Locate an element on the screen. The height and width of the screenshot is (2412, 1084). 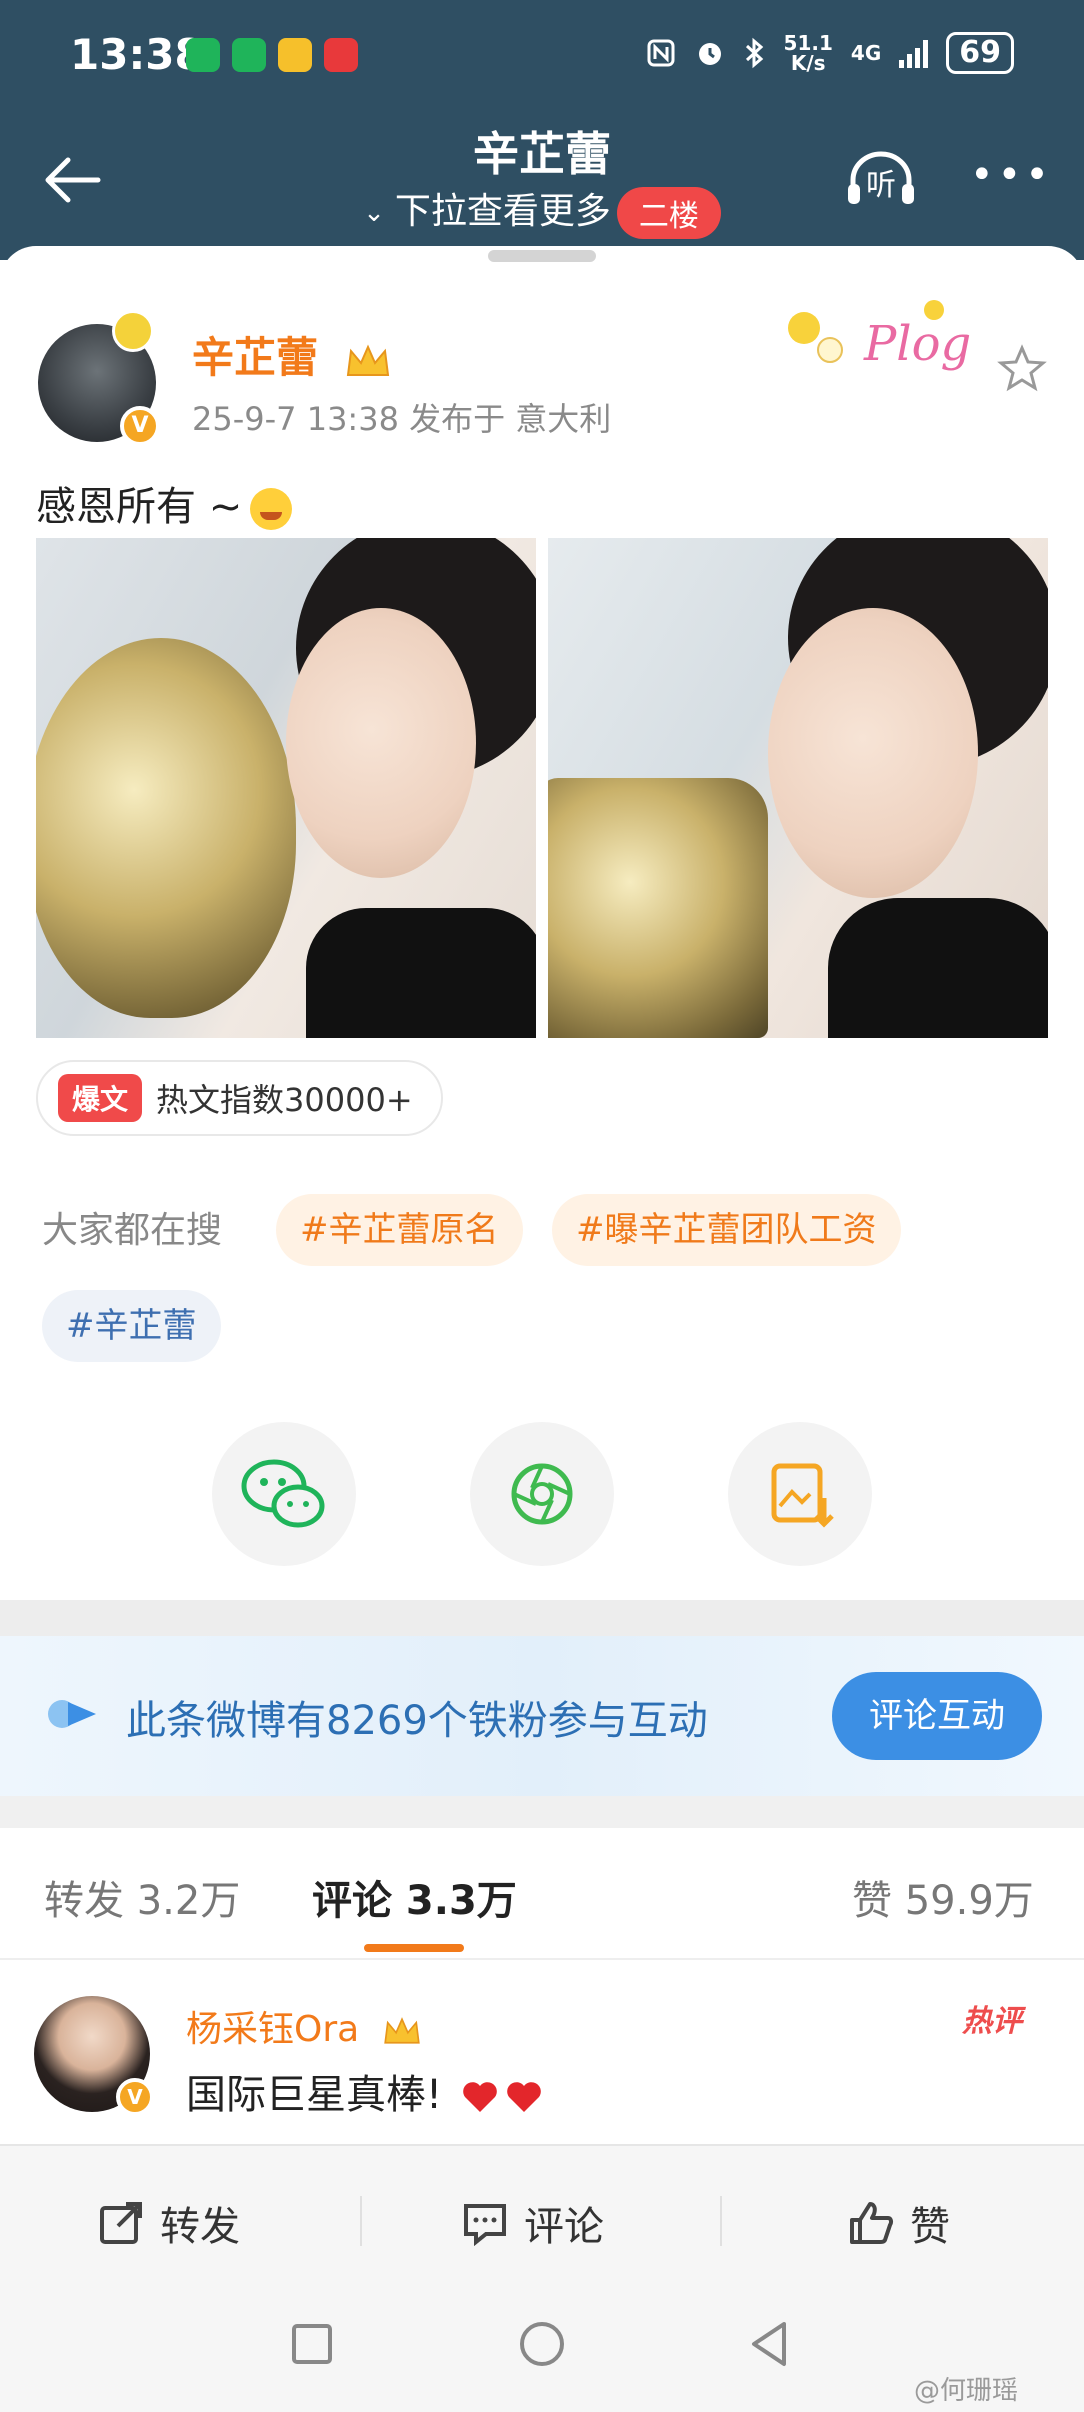
battery-indicator: 69 is located at coordinates (980, 53).